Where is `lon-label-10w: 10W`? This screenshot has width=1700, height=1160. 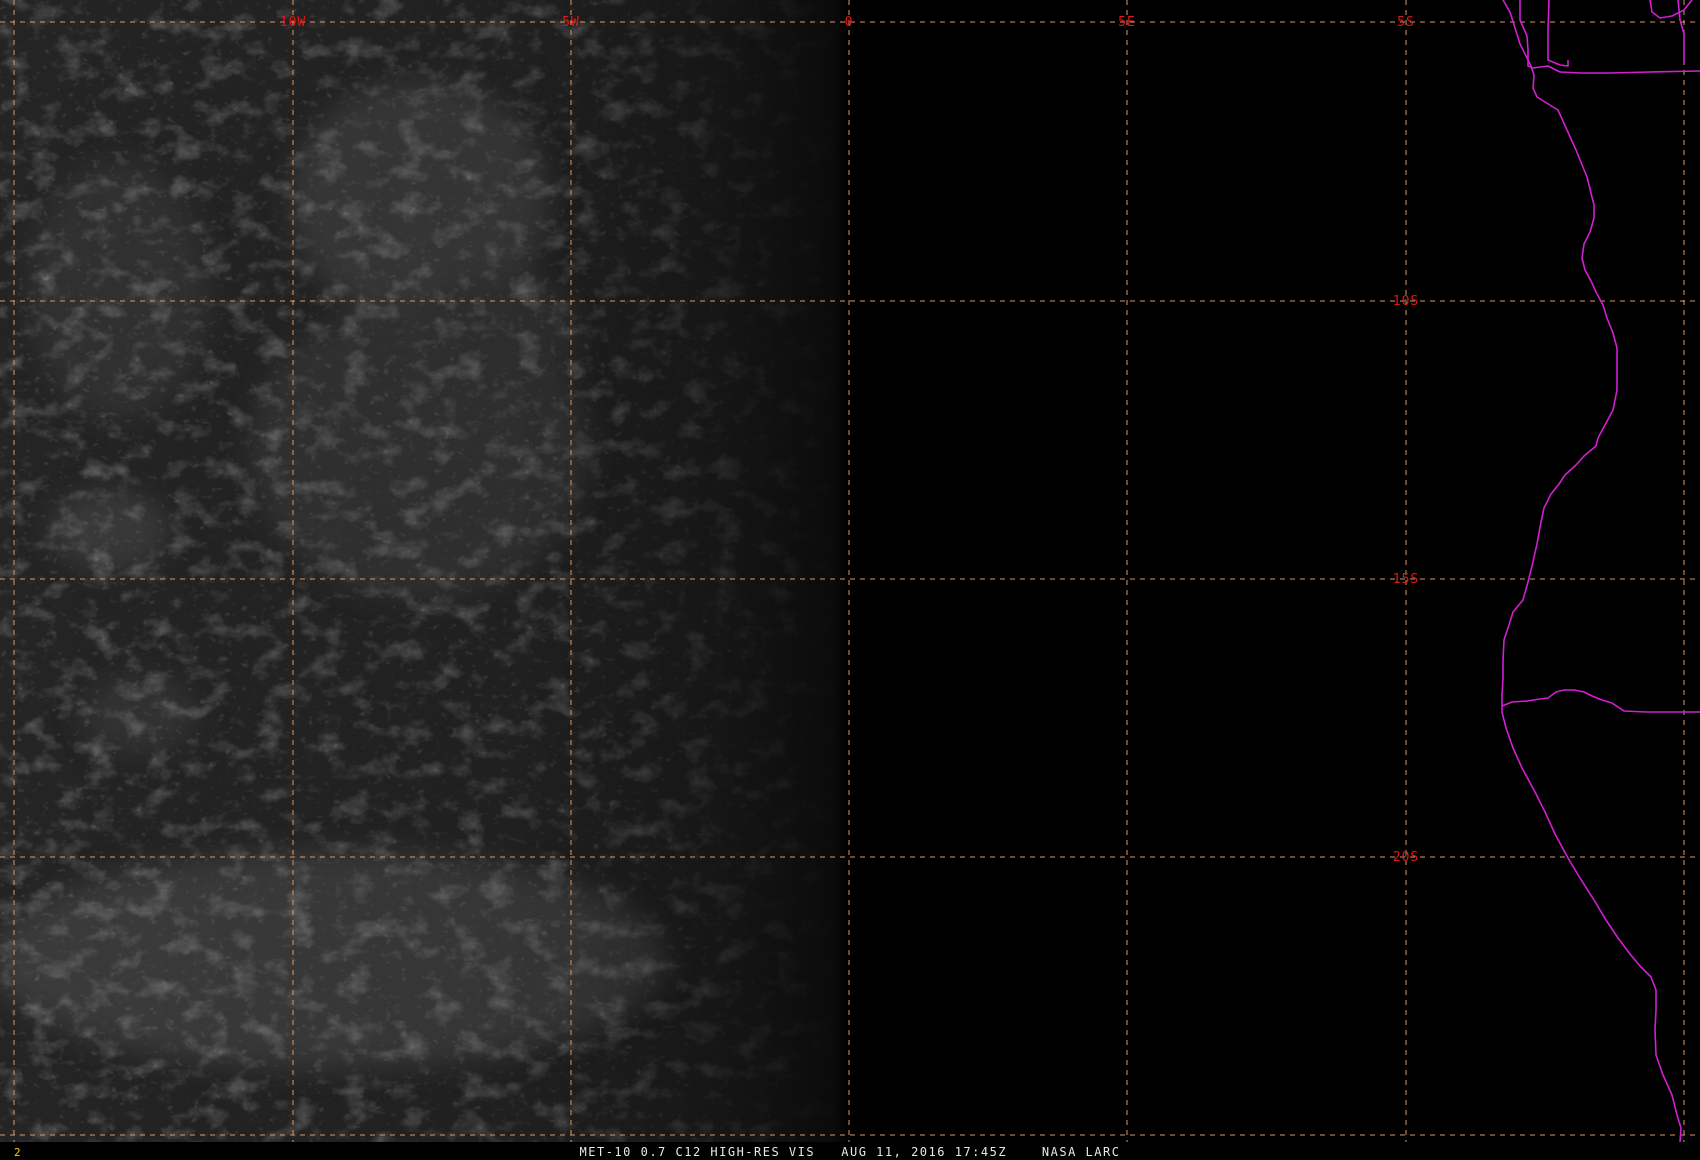 lon-label-10w: 10W is located at coordinates (293, 22).